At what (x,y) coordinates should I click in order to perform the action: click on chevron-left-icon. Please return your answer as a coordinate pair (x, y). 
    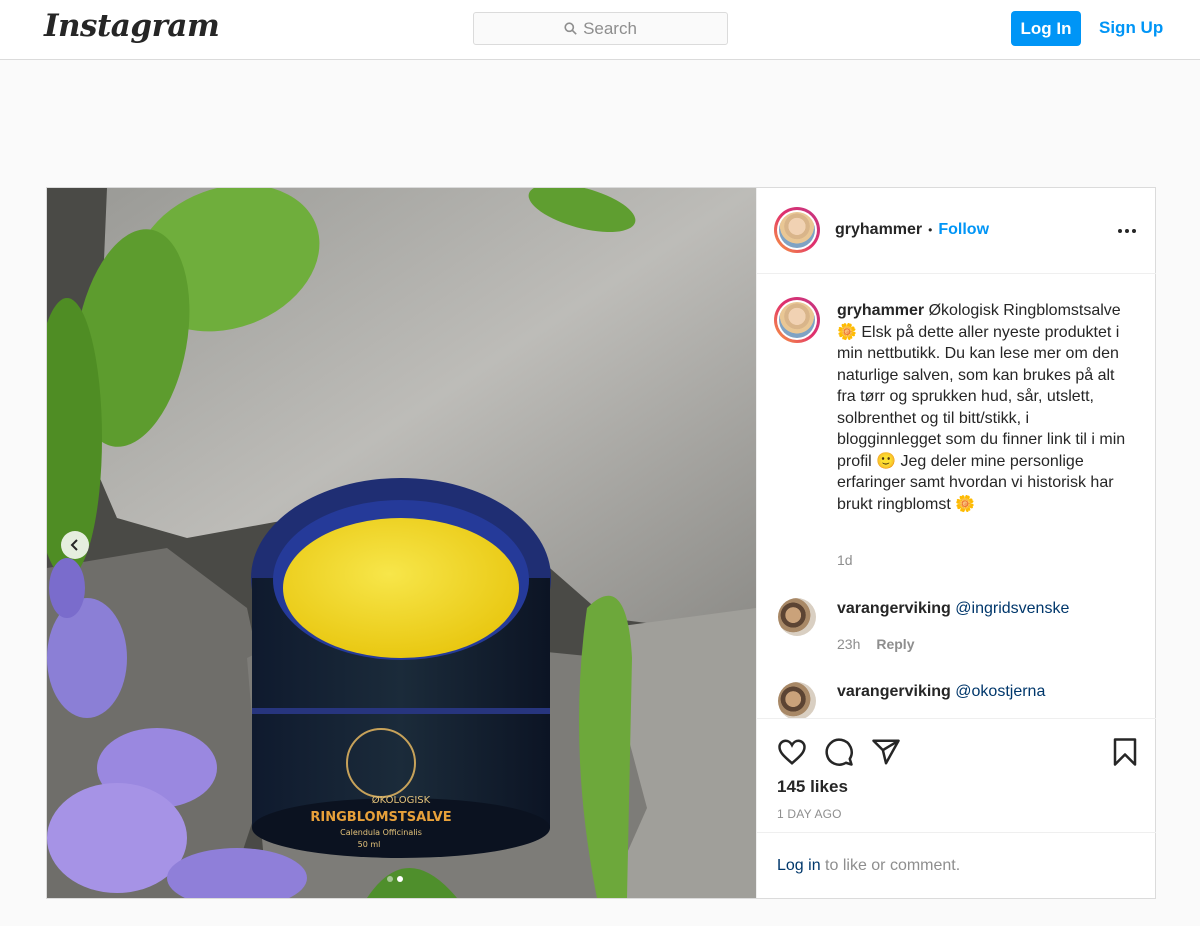
    Looking at the image, I should click on (74, 545).